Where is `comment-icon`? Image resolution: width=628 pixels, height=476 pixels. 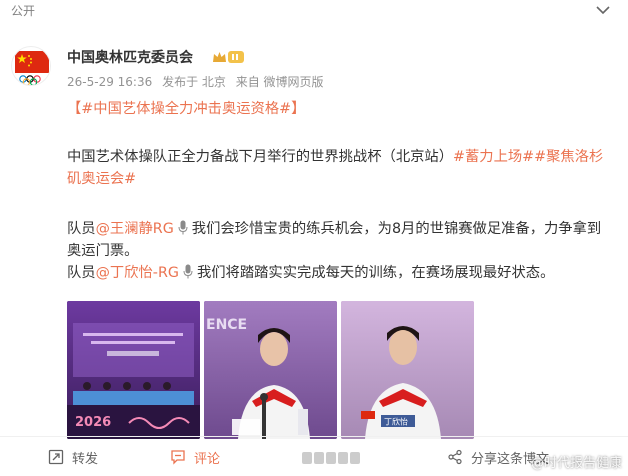
comment-icon is located at coordinates (178, 457).